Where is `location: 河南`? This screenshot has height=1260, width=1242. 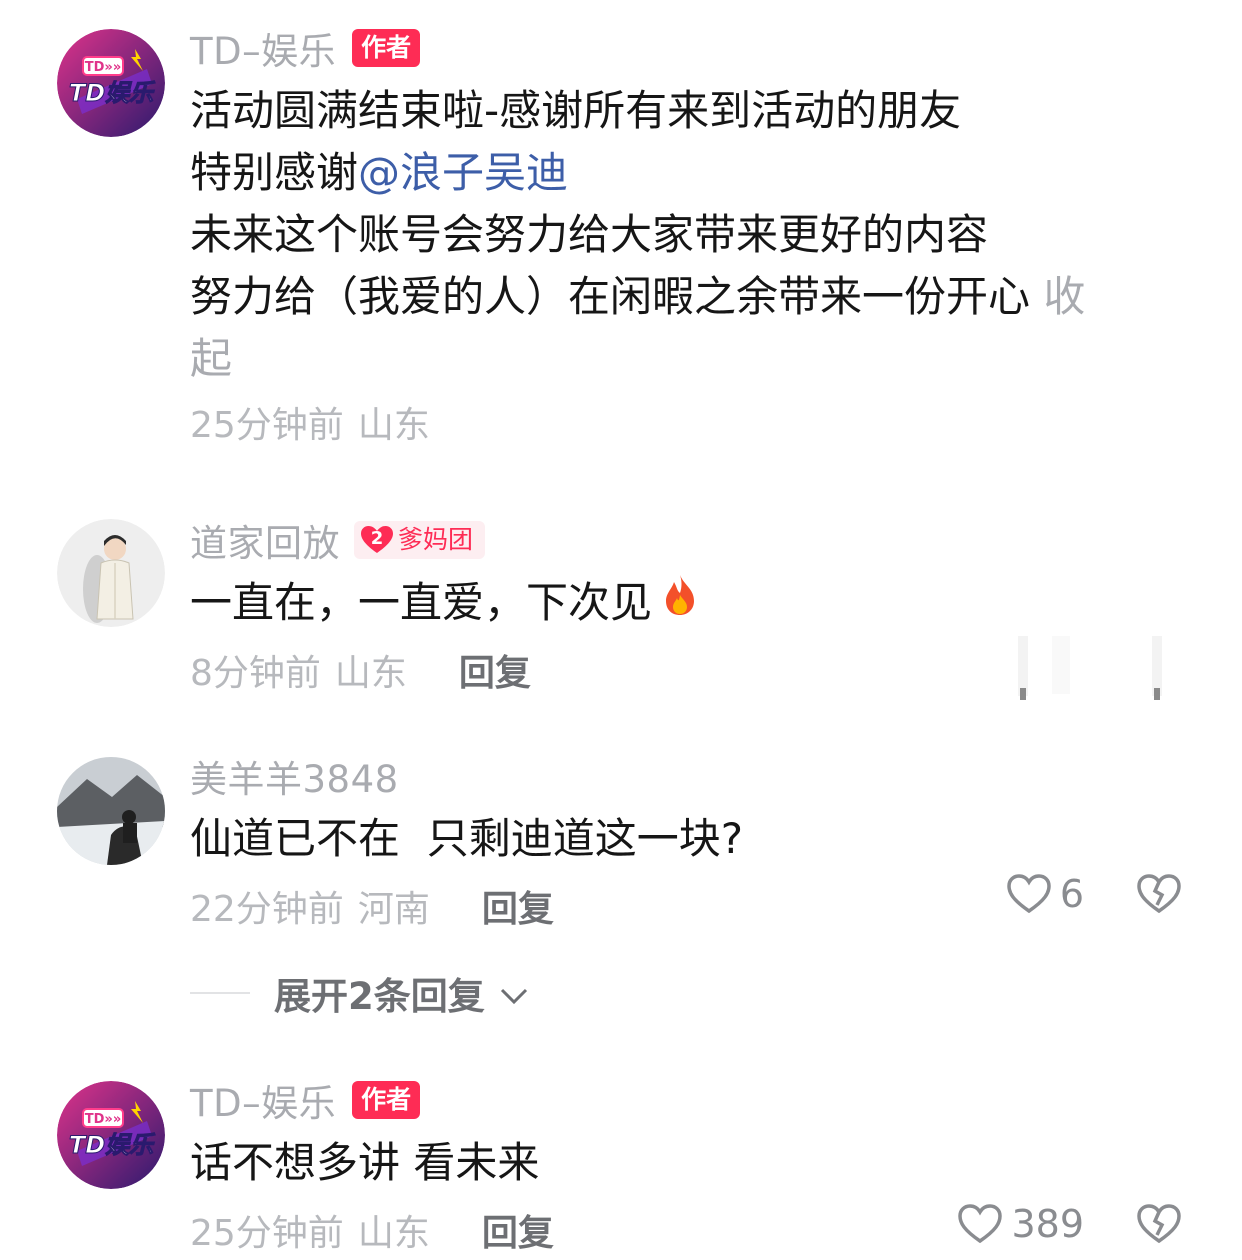
location: 河南 is located at coordinates (393, 909).